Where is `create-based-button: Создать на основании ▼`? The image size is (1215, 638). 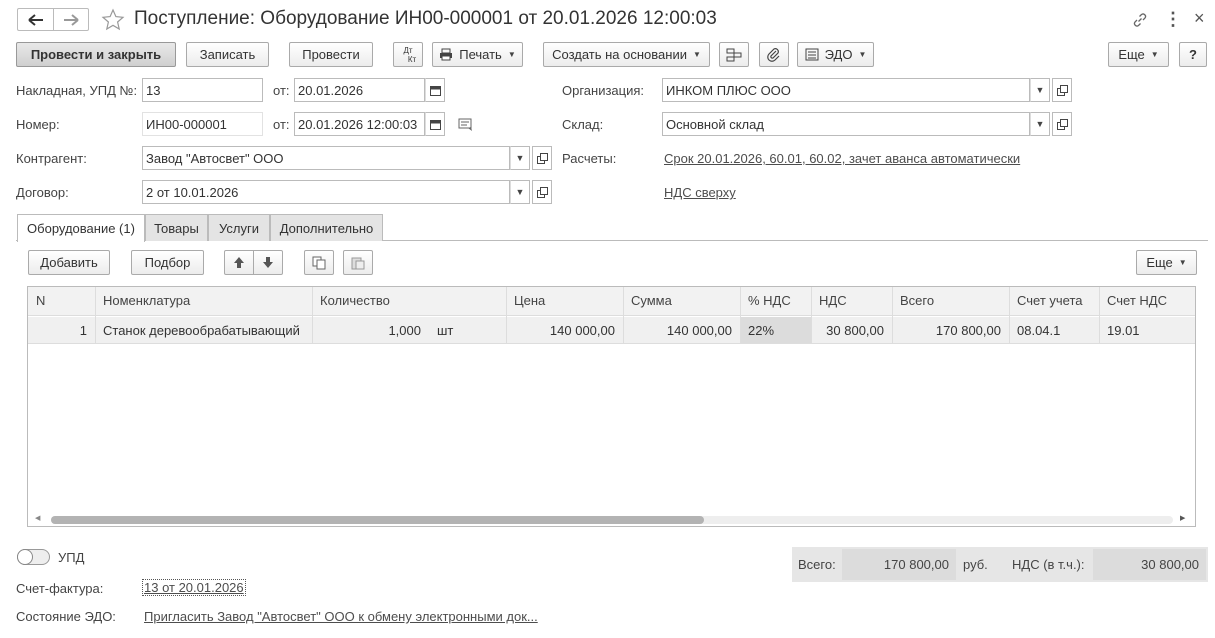
create-based-button: Создать на основании ▼ is located at coordinates (626, 54).